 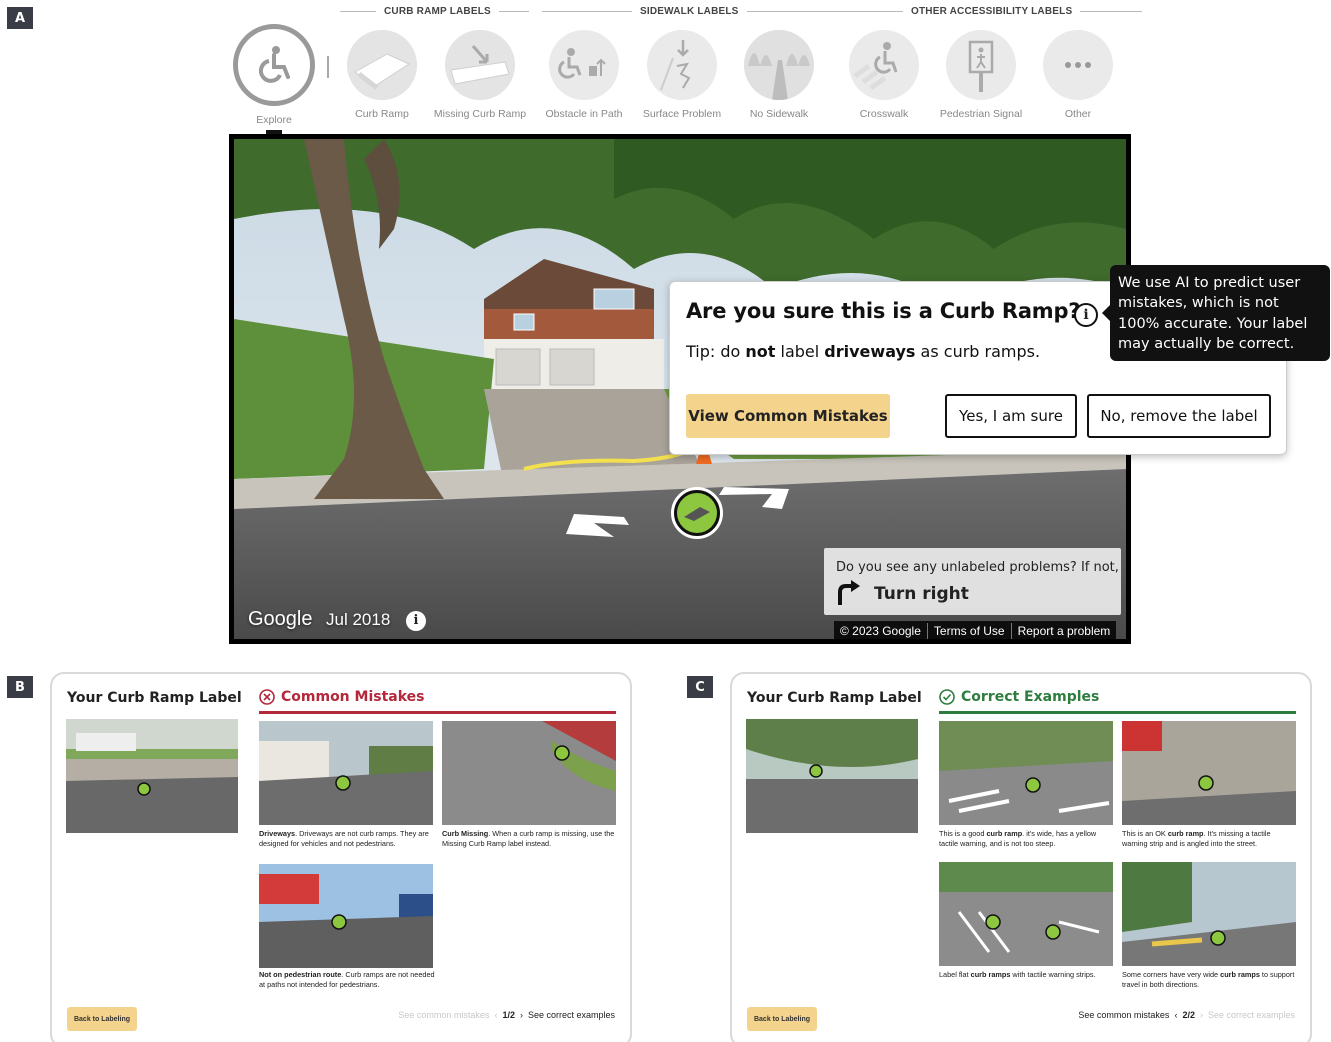 What do you see at coordinates (20, 18) in the screenshot?
I see `panel-tag-a: A` at bounding box center [20, 18].